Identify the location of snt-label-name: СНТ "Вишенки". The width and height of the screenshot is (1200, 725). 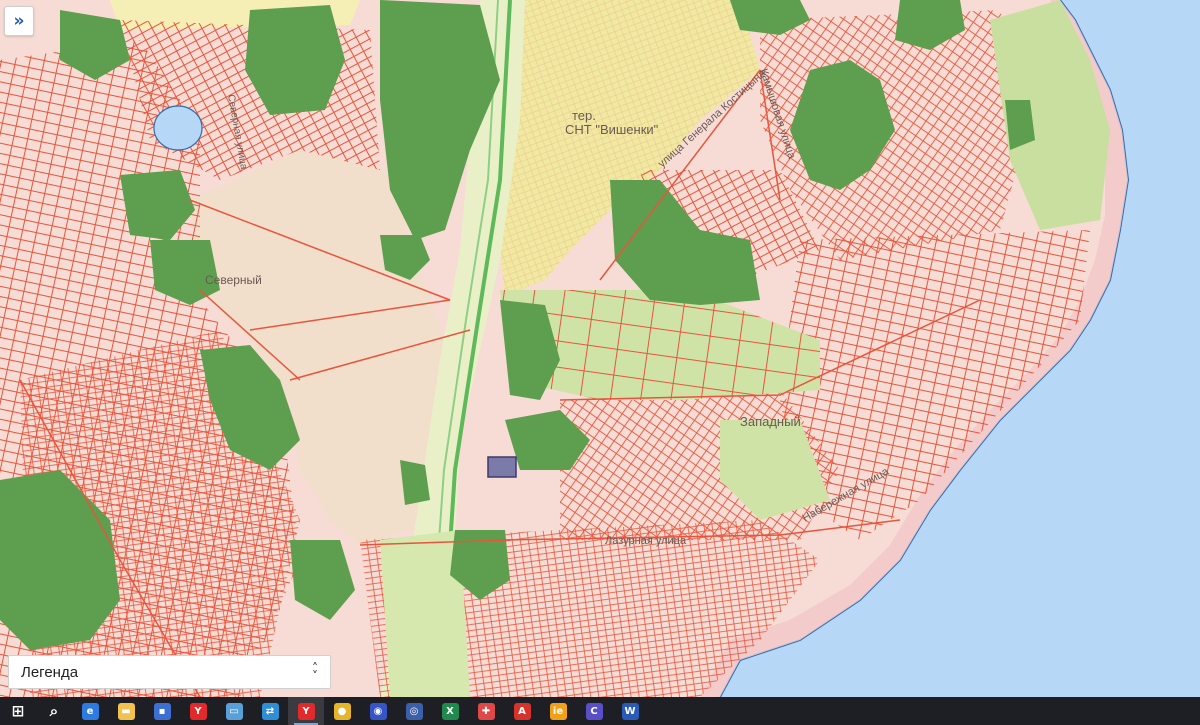
(612, 129).